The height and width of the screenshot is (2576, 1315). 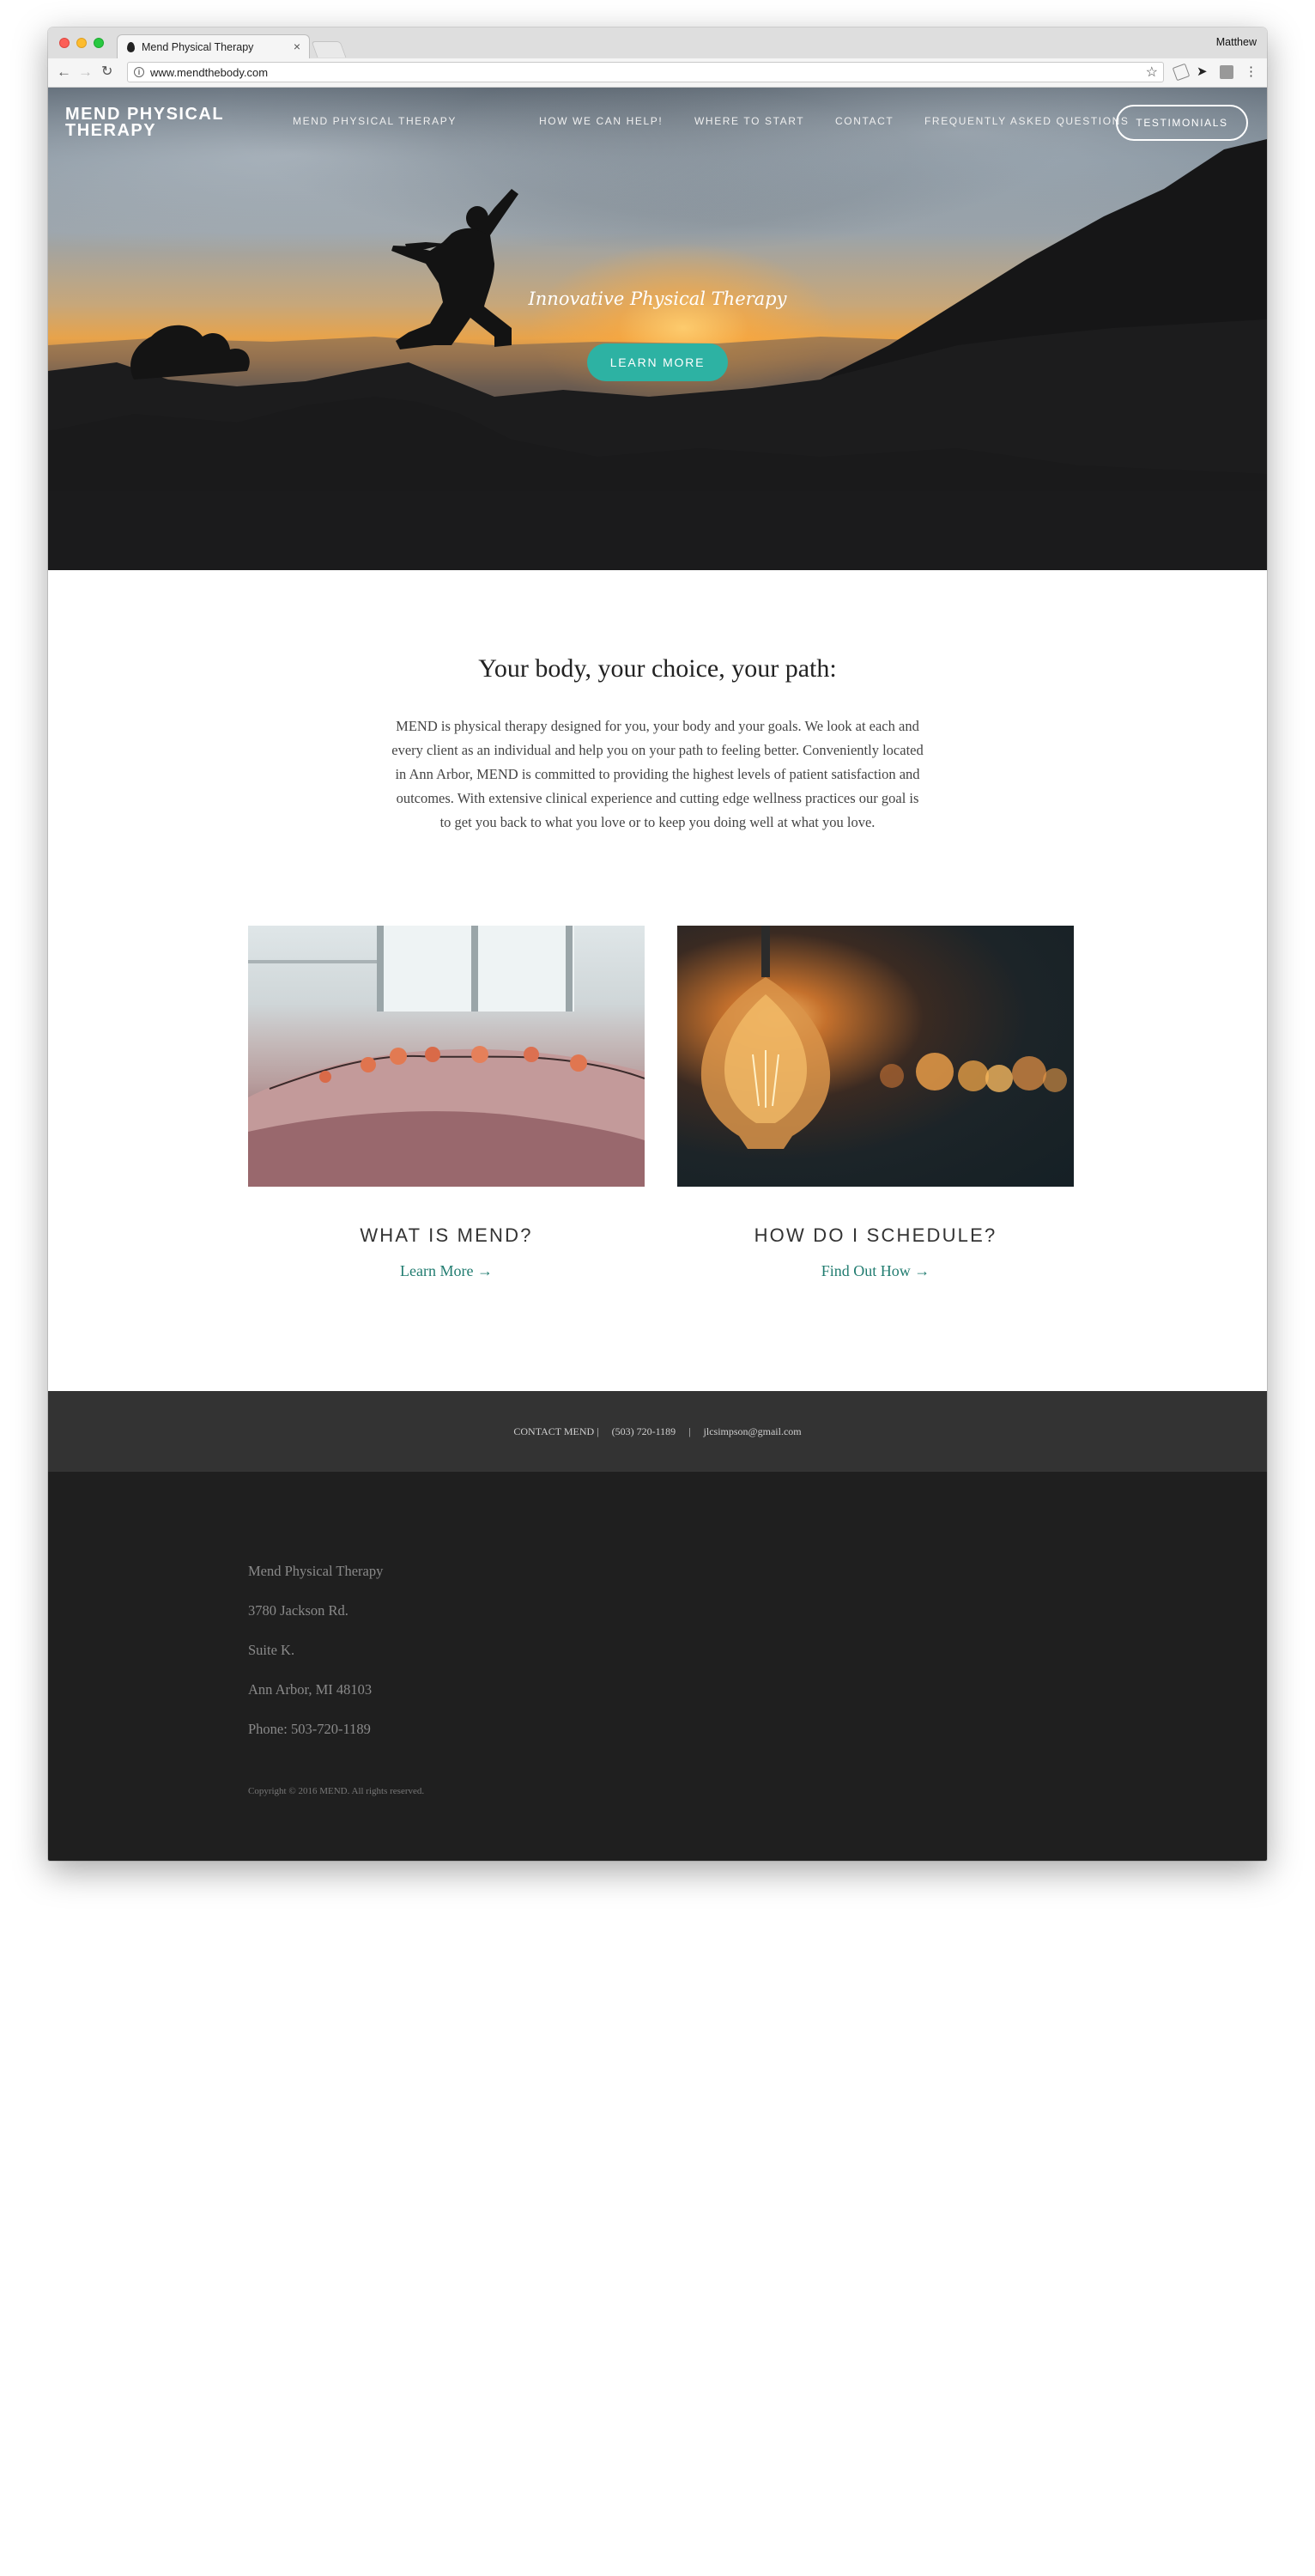 What do you see at coordinates (86, 72) in the screenshot?
I see `forward-arrow-icon: →` at bounding box center [86, 72].